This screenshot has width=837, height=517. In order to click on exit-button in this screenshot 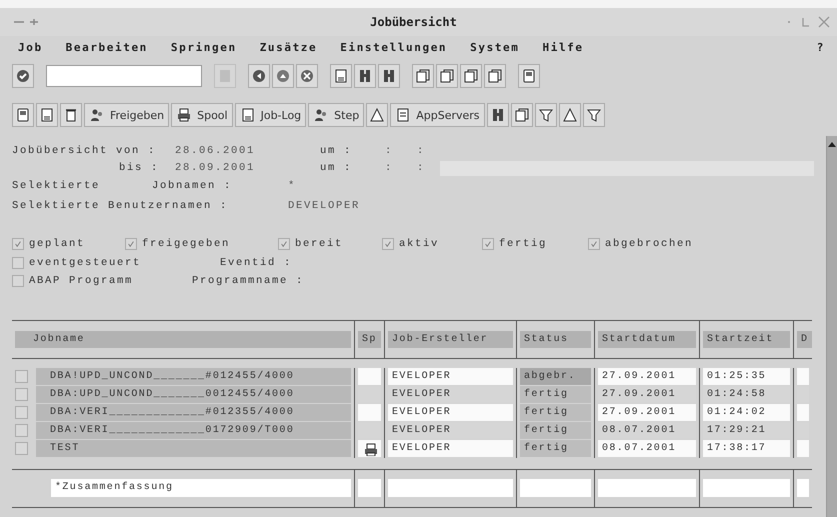, I will do `click(283, 76)`.